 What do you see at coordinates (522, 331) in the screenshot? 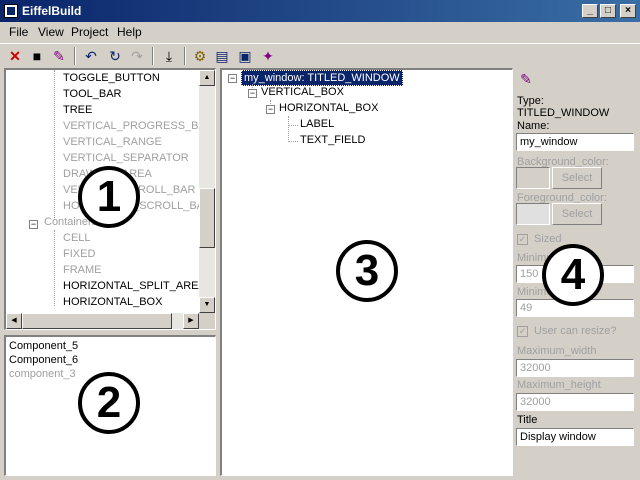
I see `resize-checkbox: ✓` at bounding box center [522, 331].